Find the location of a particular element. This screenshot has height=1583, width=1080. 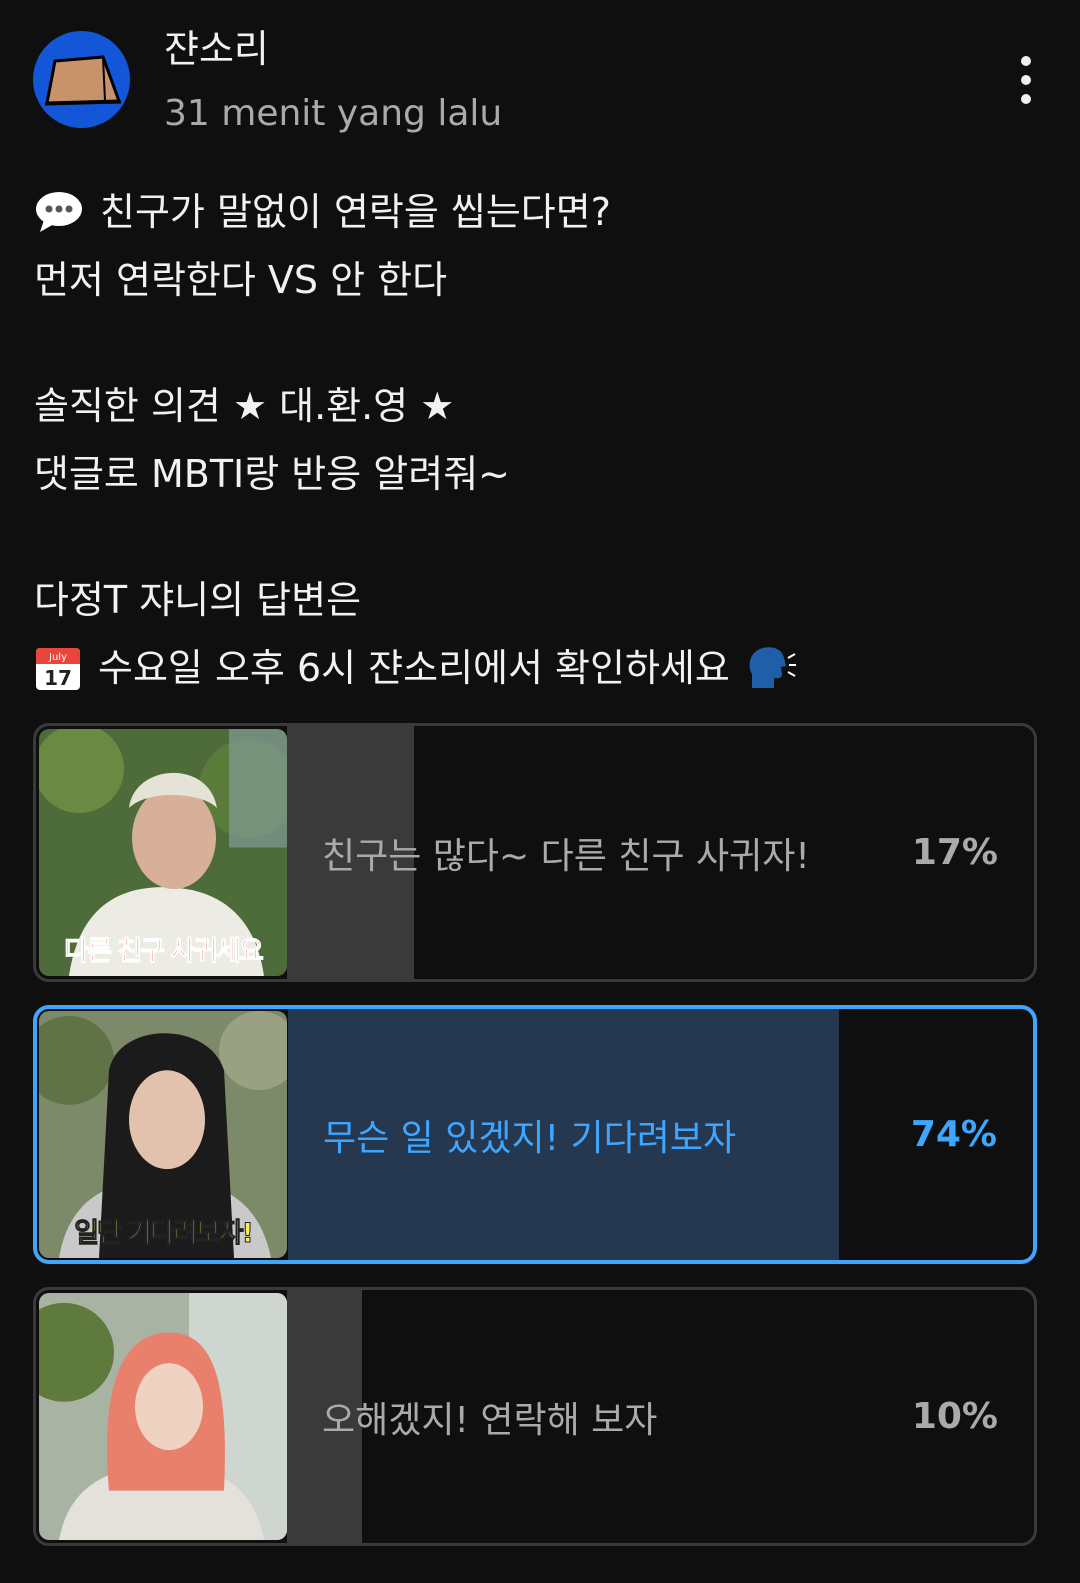

poll-option-percent: 10% is located at coordinates (954, 1416).